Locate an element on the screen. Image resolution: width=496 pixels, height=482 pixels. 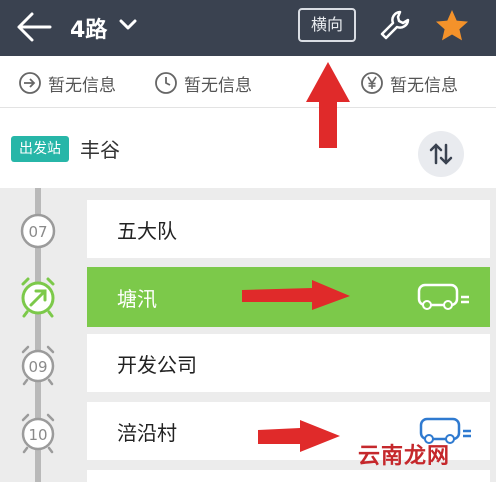
stop-name: 五大队 is located at coordinates (147, 231).